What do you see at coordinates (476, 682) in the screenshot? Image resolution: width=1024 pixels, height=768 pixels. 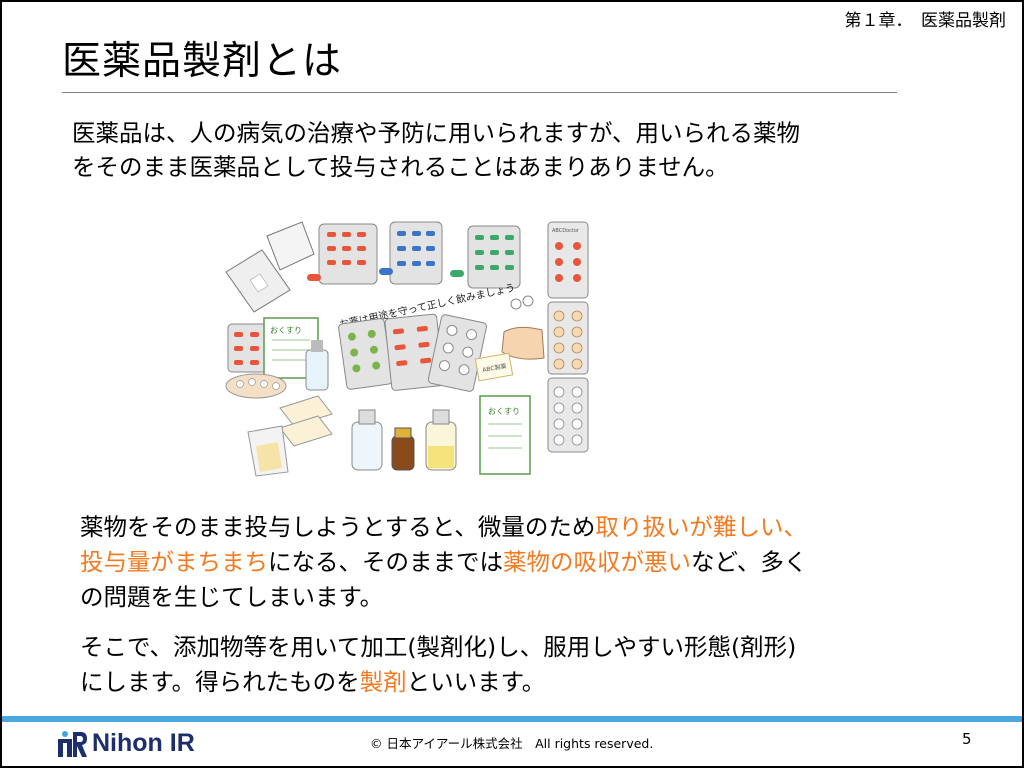 I see `p2-text-c: といいます。` at bounding box center [476, 682].